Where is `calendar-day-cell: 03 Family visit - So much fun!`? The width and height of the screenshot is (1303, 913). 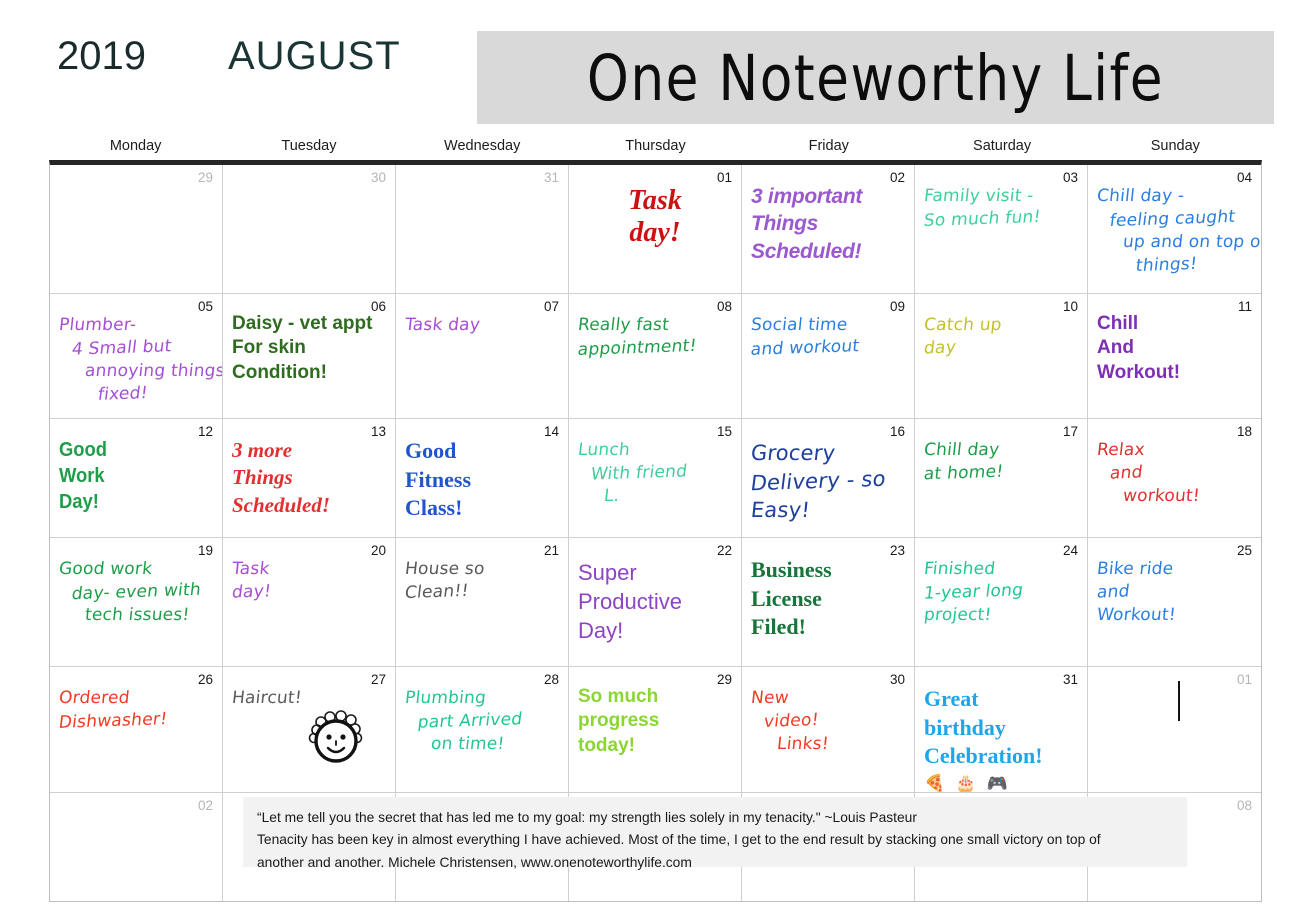 calendar-day-cell: 03 Family visit - So much fun! is located at coordinates (1001, 229).